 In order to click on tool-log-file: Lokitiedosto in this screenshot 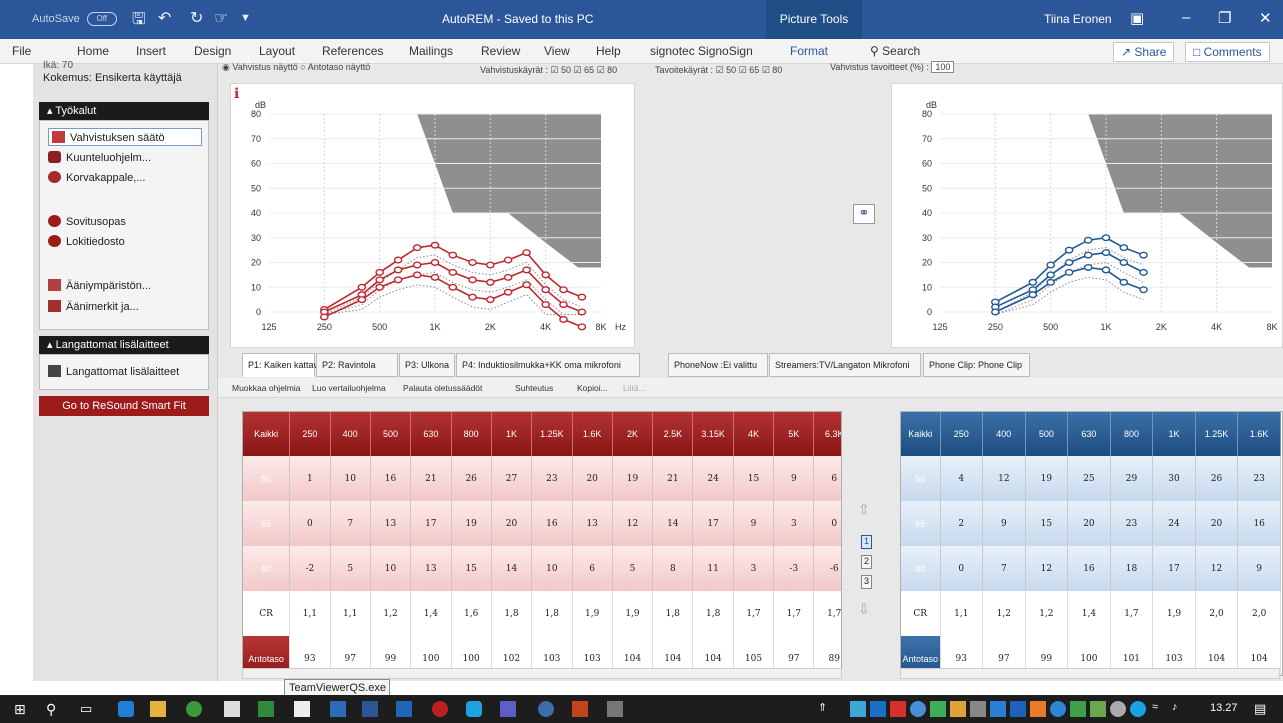, I will do `click(86, 242)`.